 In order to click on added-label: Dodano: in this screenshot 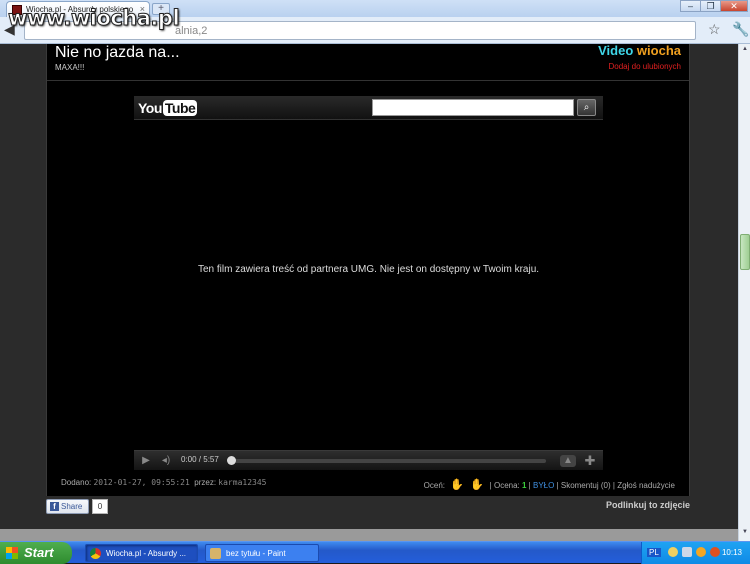, I will do `click(76, 482)`.